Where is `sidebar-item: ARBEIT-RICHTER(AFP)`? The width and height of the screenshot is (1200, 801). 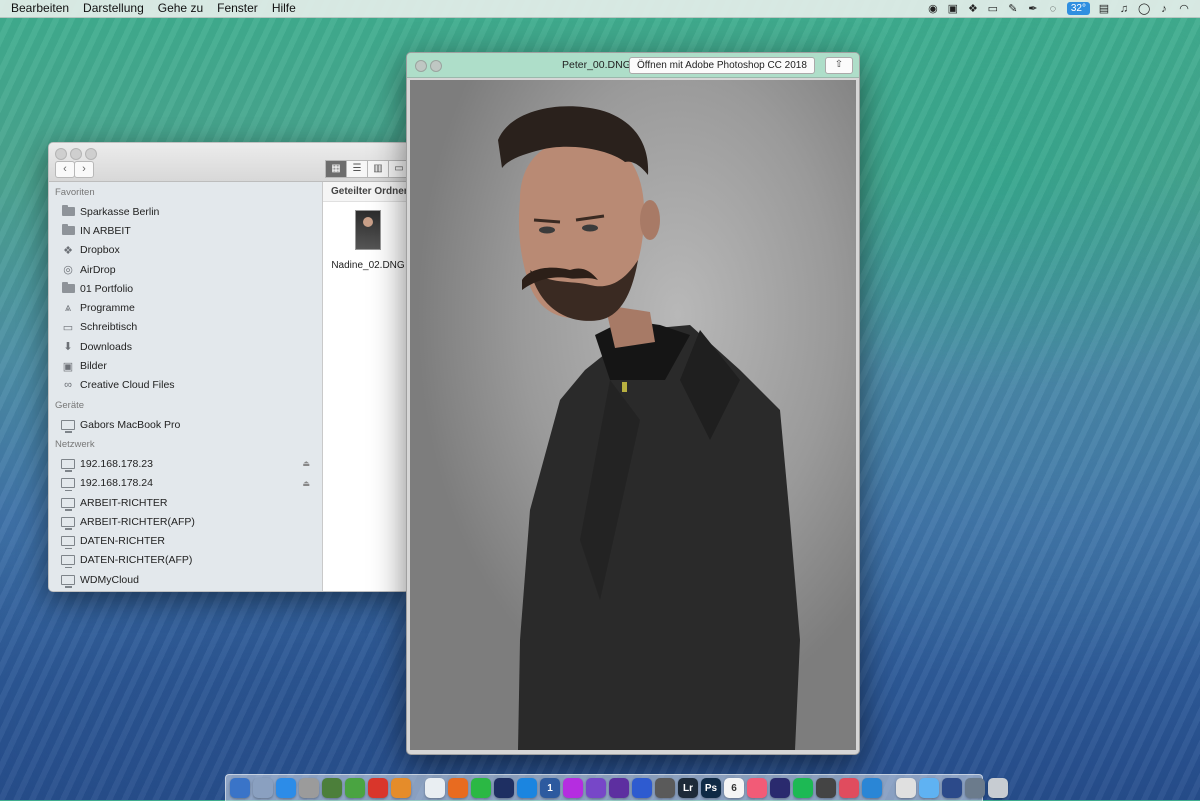
sidebar-item: ARBEIT-RICHTER(AFP) is located at coordinates (185, 521).